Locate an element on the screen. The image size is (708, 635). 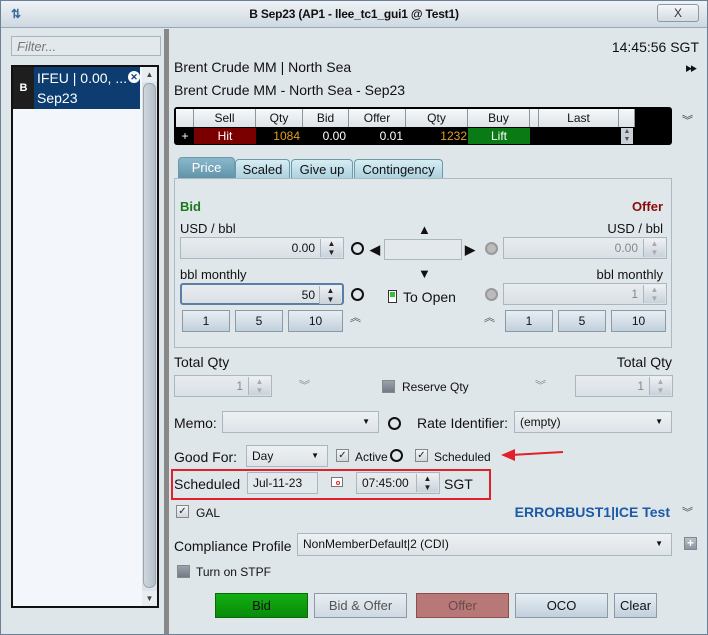
col-header-end is located at coordinates (627, 118).